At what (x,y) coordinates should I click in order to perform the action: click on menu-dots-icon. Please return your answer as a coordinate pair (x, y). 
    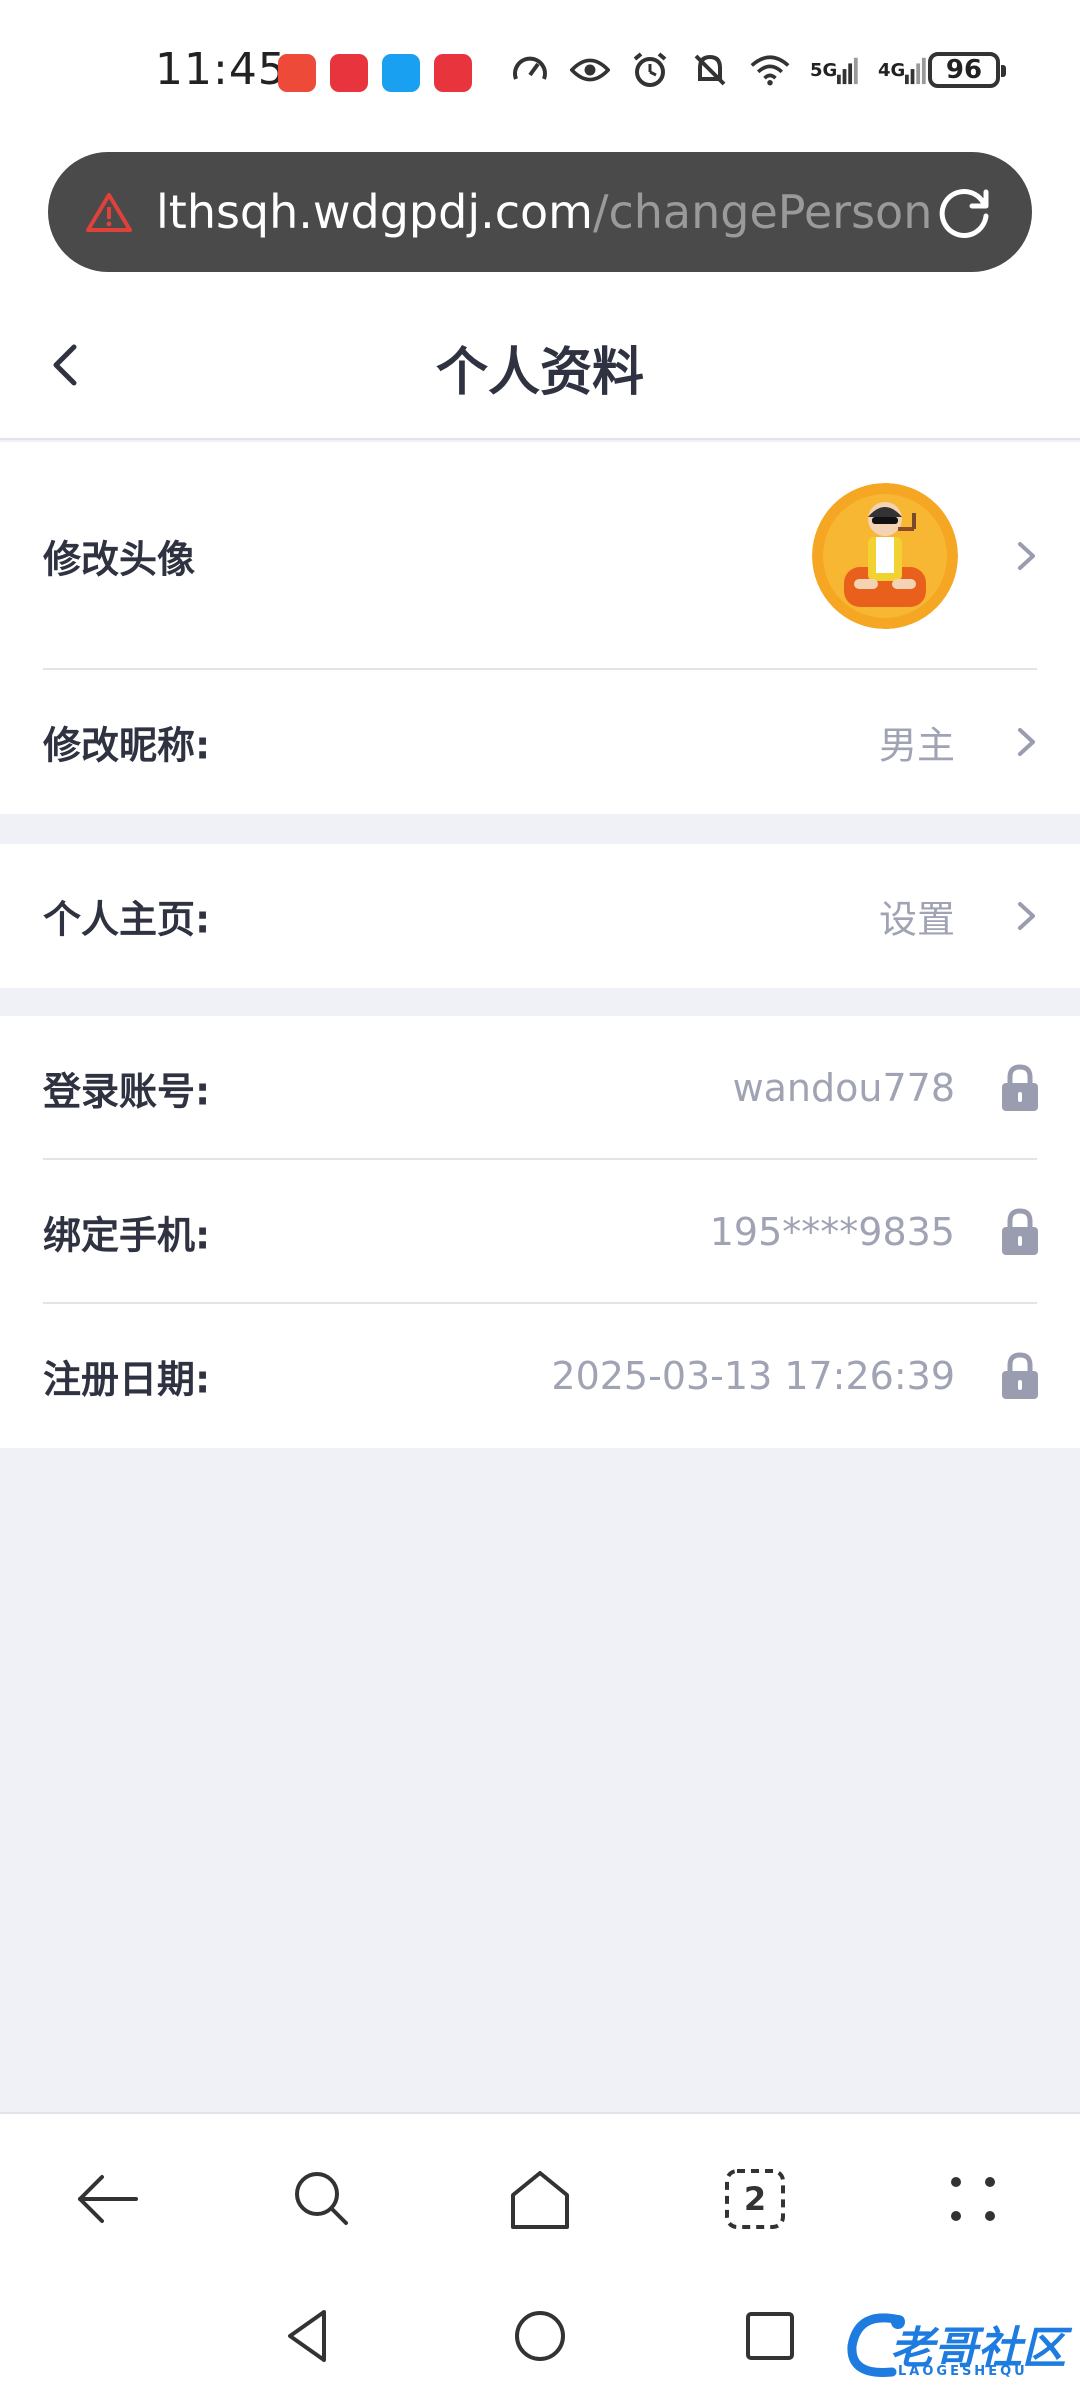
    Looking at the image, I should click on (973, 2199).